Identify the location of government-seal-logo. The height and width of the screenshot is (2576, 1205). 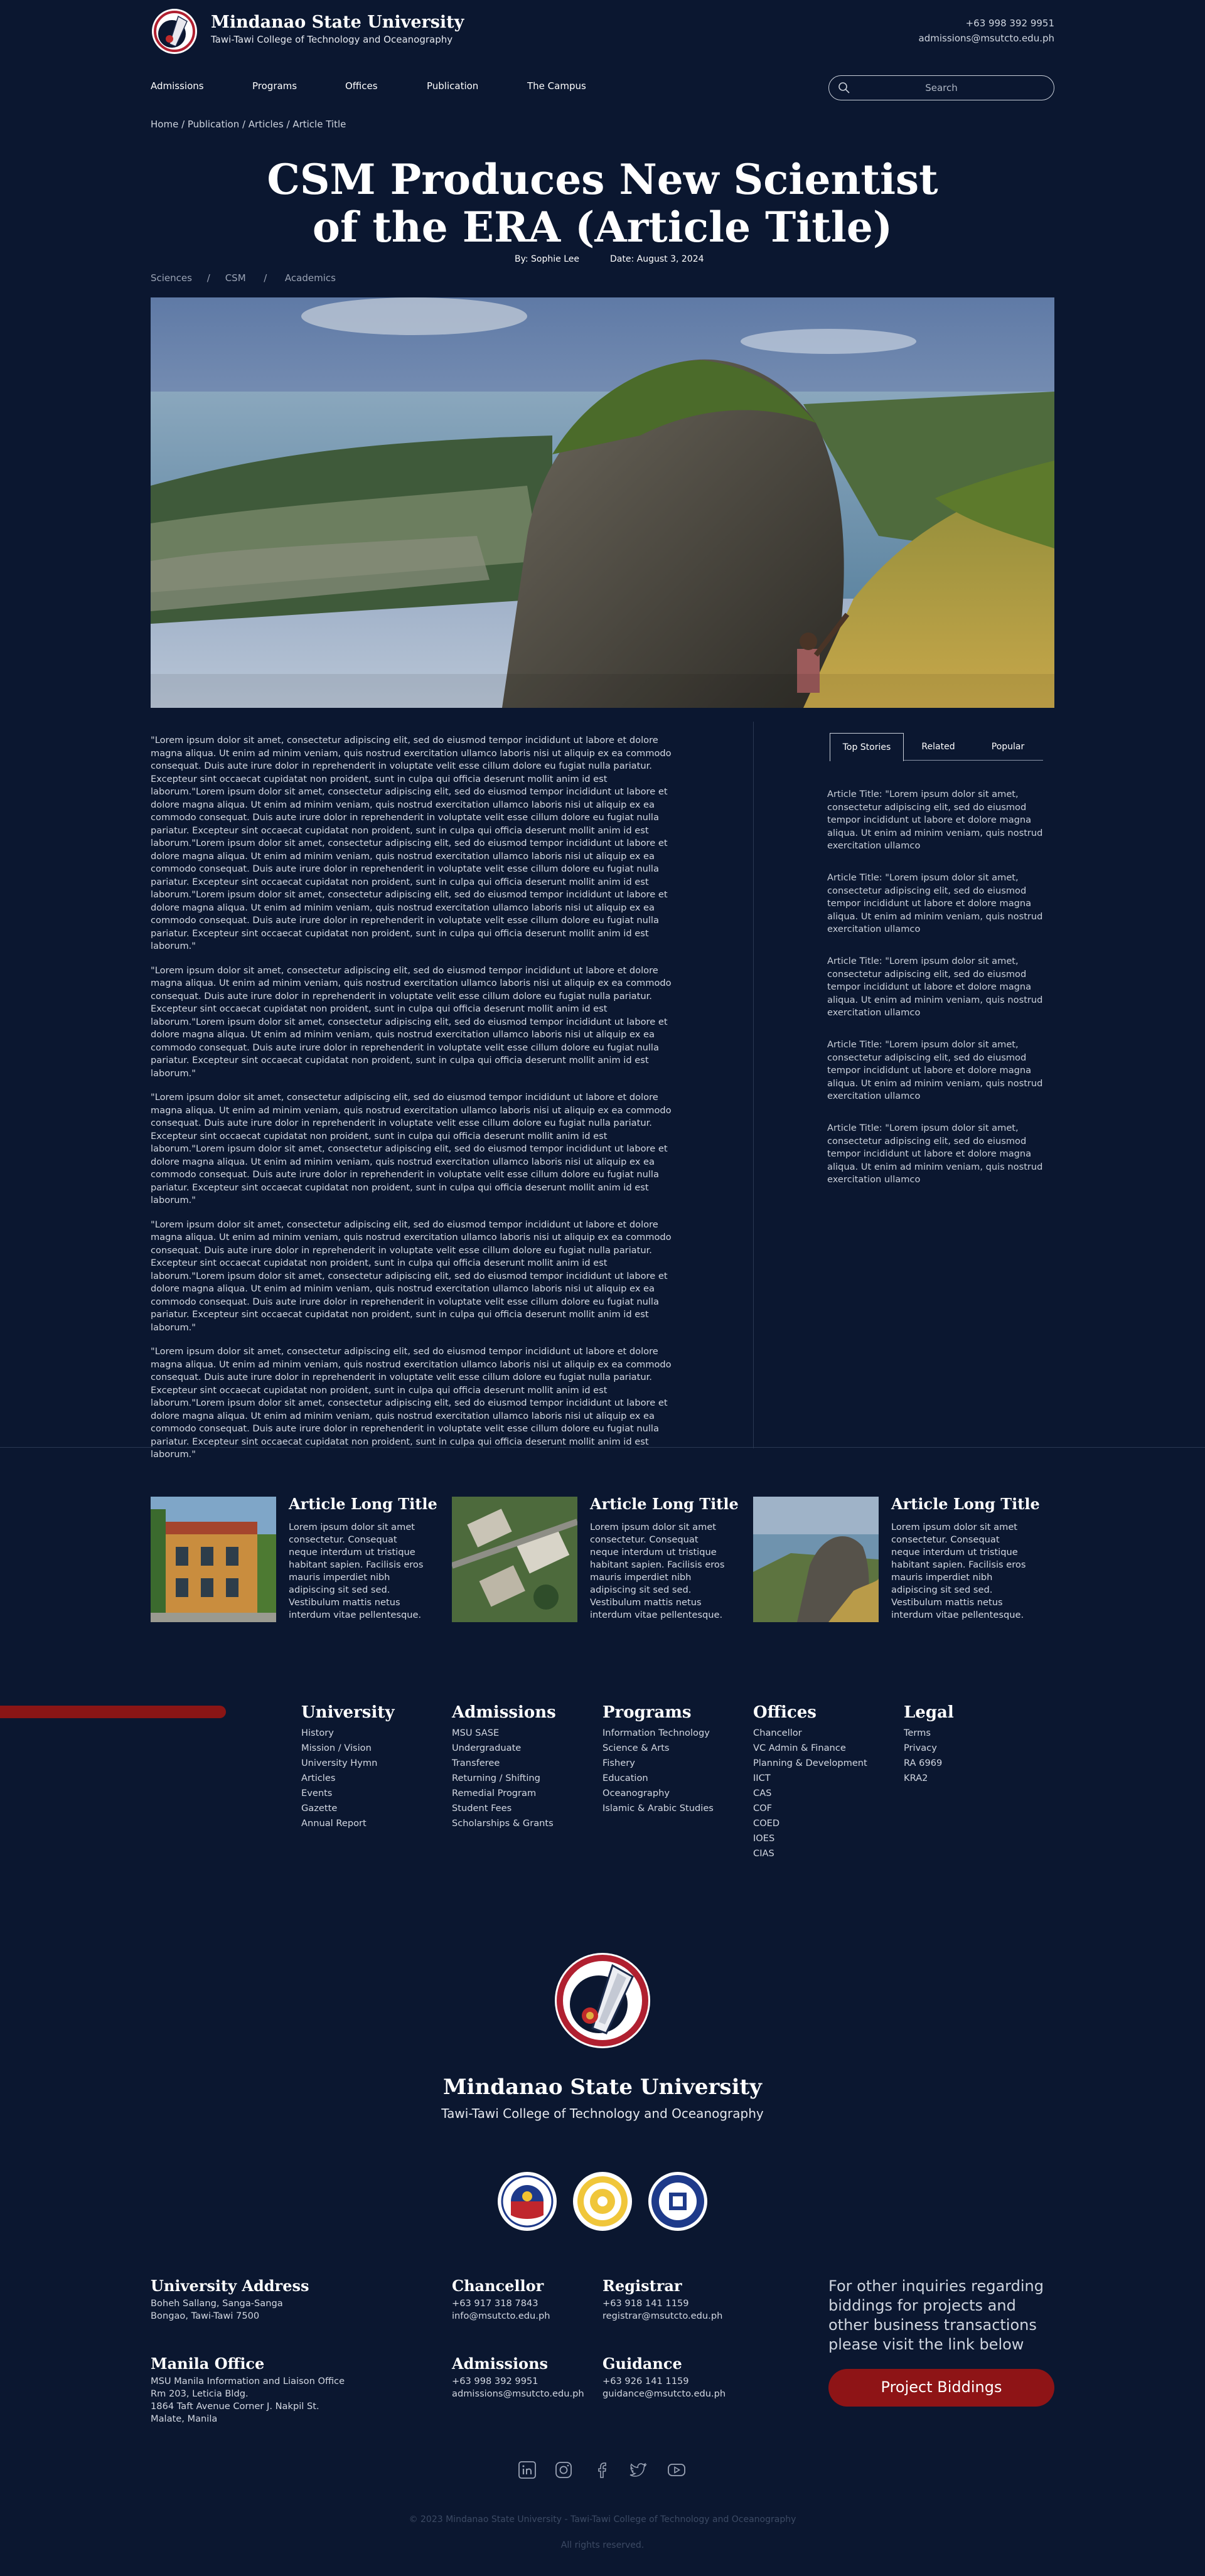
(527, 2201).